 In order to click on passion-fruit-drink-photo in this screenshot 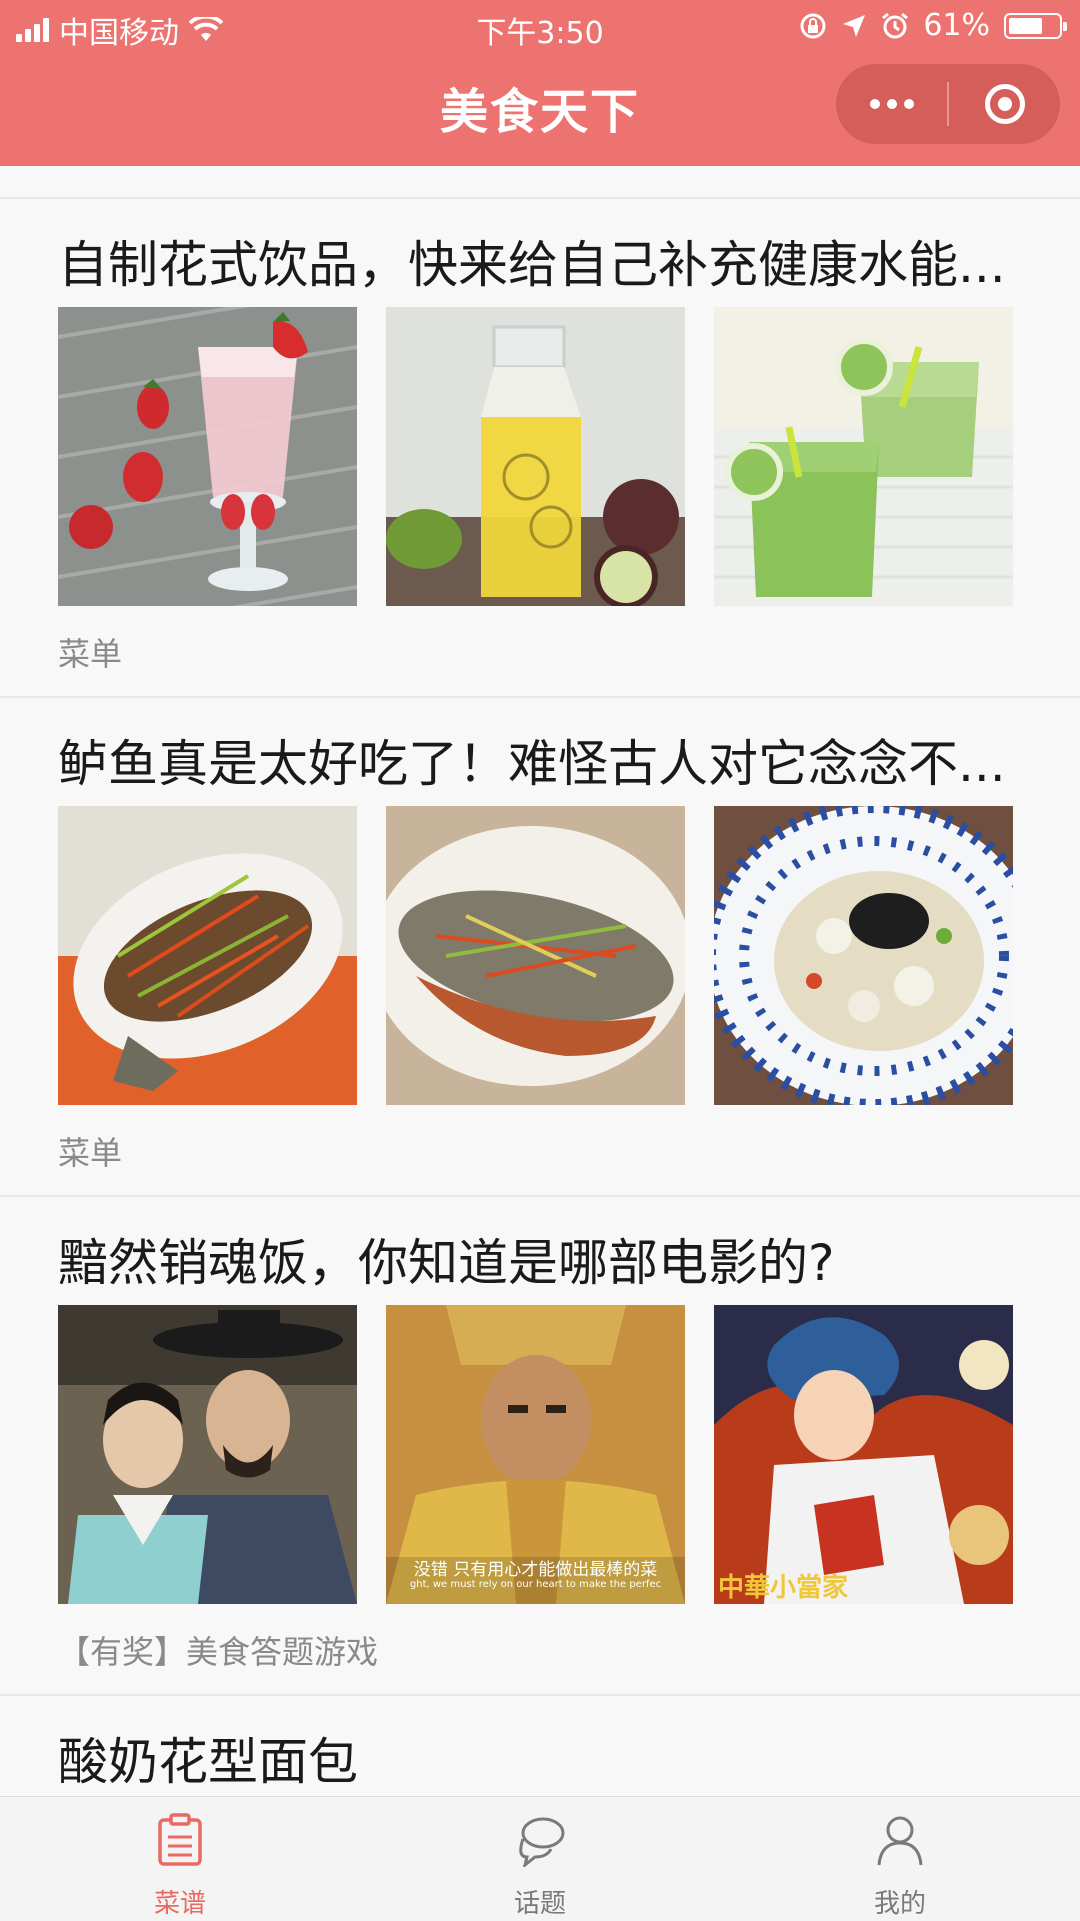, I will do `click(535, 456)`.